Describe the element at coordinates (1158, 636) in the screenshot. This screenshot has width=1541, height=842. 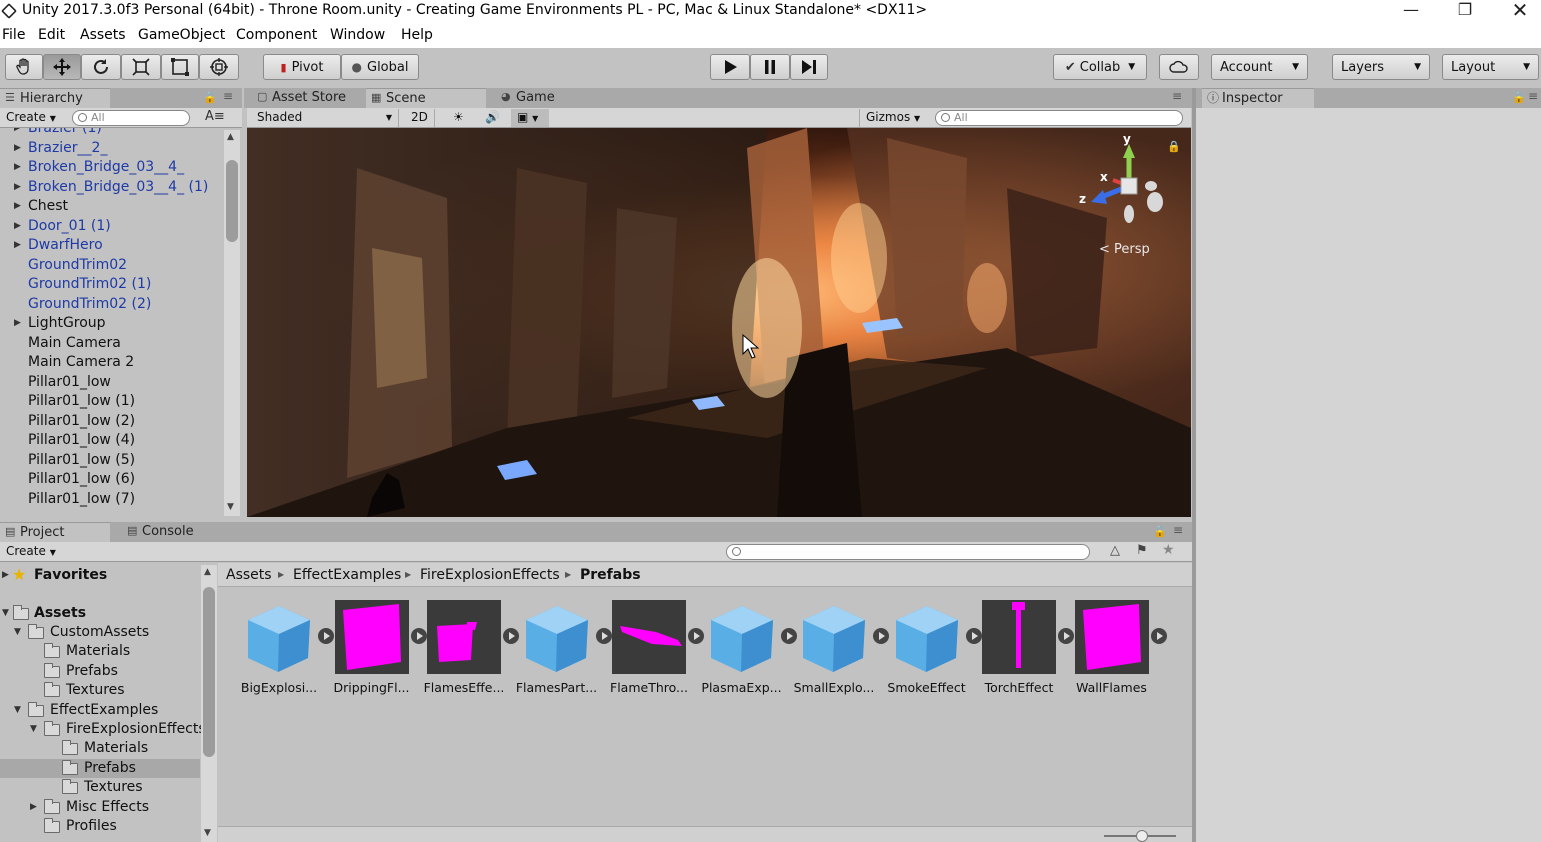
I see `expand-prefab-icon` at that location.